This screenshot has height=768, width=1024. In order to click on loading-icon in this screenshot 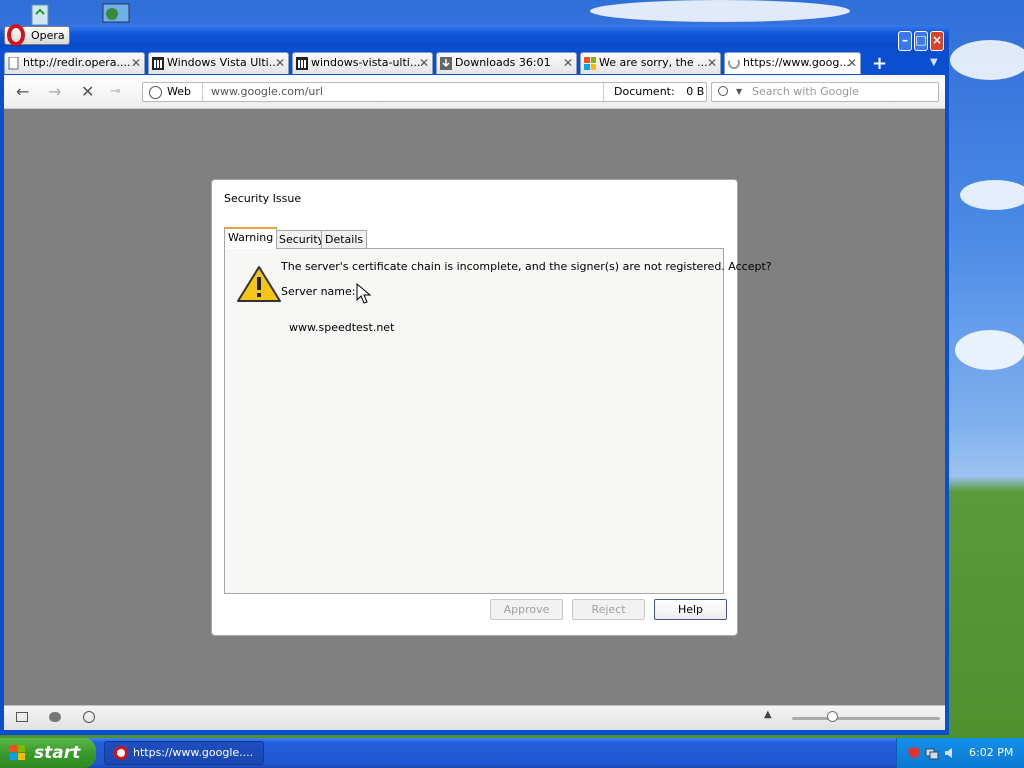, I will do `click(734, 63)`.